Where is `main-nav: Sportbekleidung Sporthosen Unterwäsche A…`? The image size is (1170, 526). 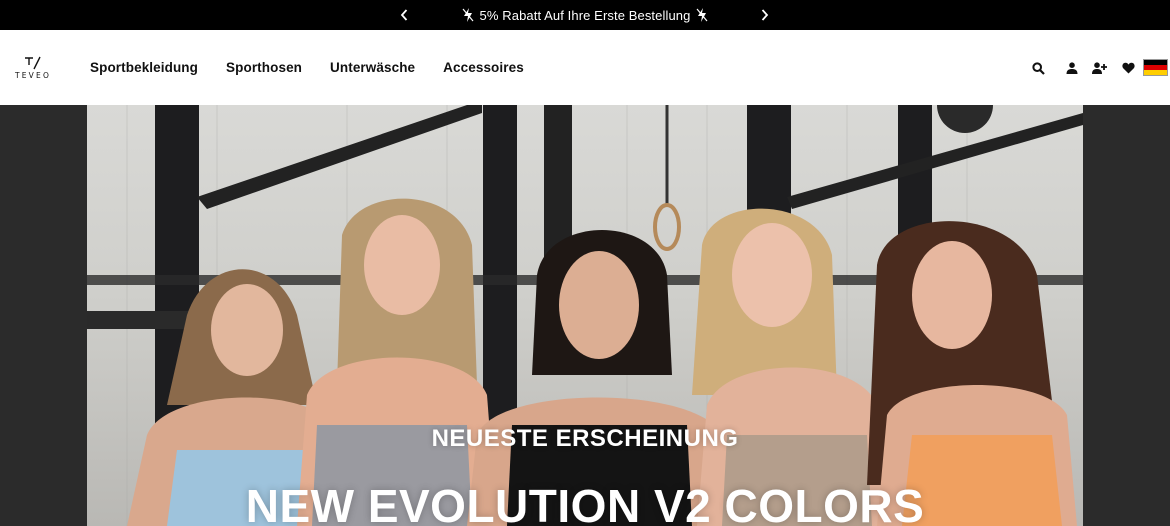 main-nav: Sportbekleidung Sporthosen Unterwäsche A… is located at coordinates (307, 67).